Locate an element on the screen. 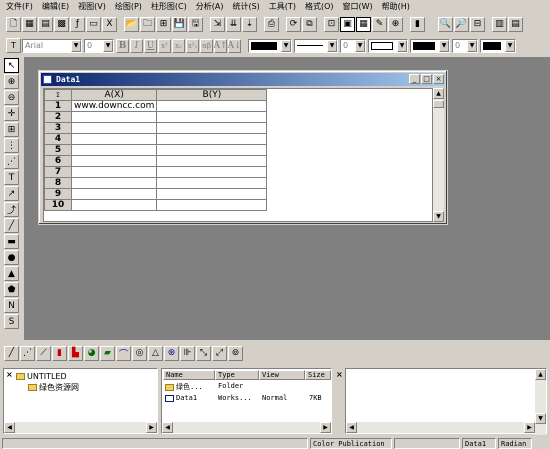 The width and height of the screenshot is (550, 449). area-plot-icon: ▰ is located at coordinates (107, 353).